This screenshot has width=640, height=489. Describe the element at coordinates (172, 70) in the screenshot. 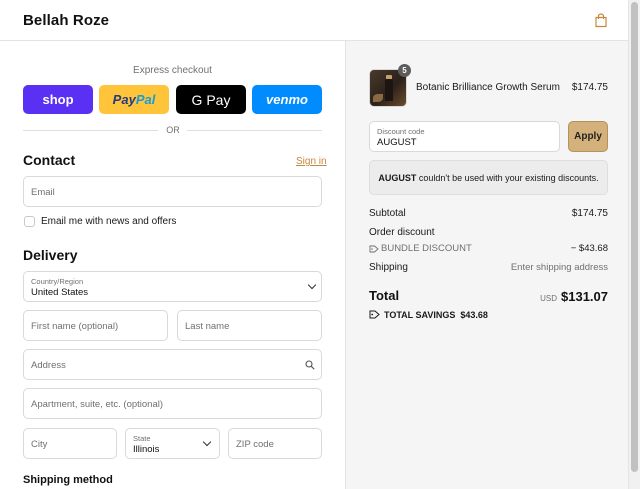

I see `express-checkout-title: Express checkout` at that location.